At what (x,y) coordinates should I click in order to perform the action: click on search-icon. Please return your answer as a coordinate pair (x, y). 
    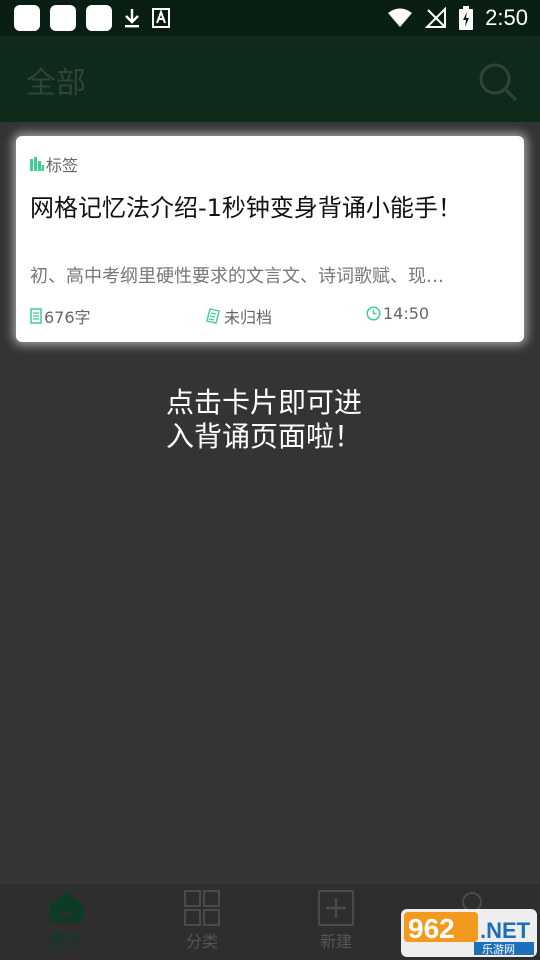
    Looking at the image, I should click on (498, 82).